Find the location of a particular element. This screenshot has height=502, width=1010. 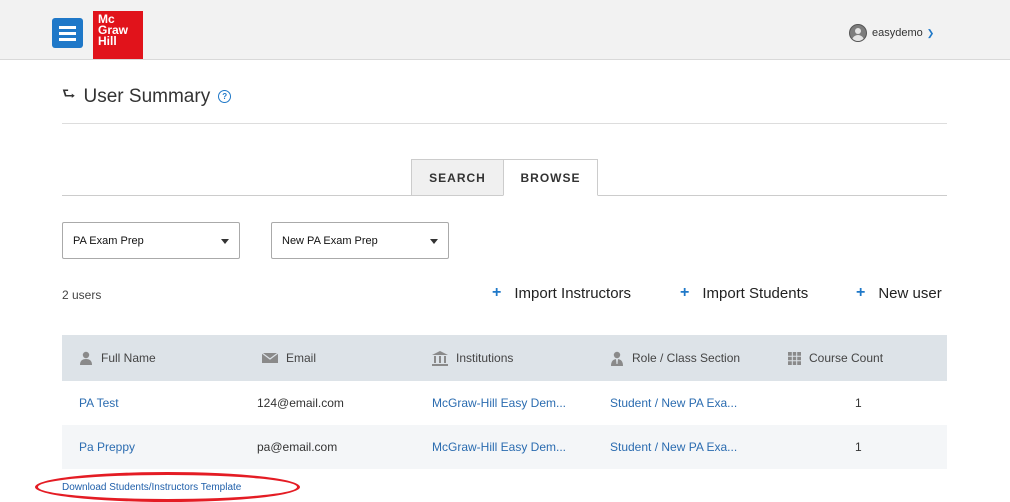

import-students-label: Import Students is located at coordinates (755, 293).